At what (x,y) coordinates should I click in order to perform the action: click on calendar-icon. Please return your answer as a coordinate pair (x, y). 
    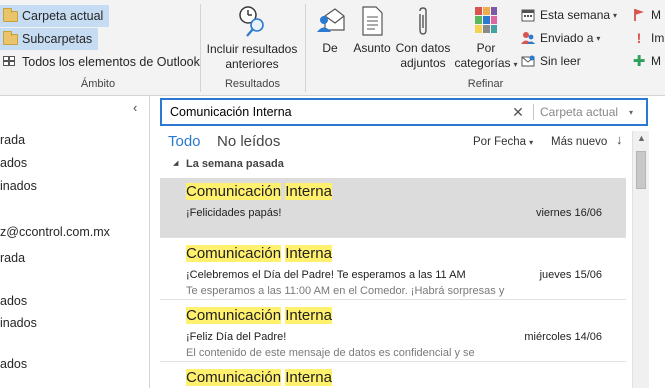
    Looking at the image, I should click on (528, 15).